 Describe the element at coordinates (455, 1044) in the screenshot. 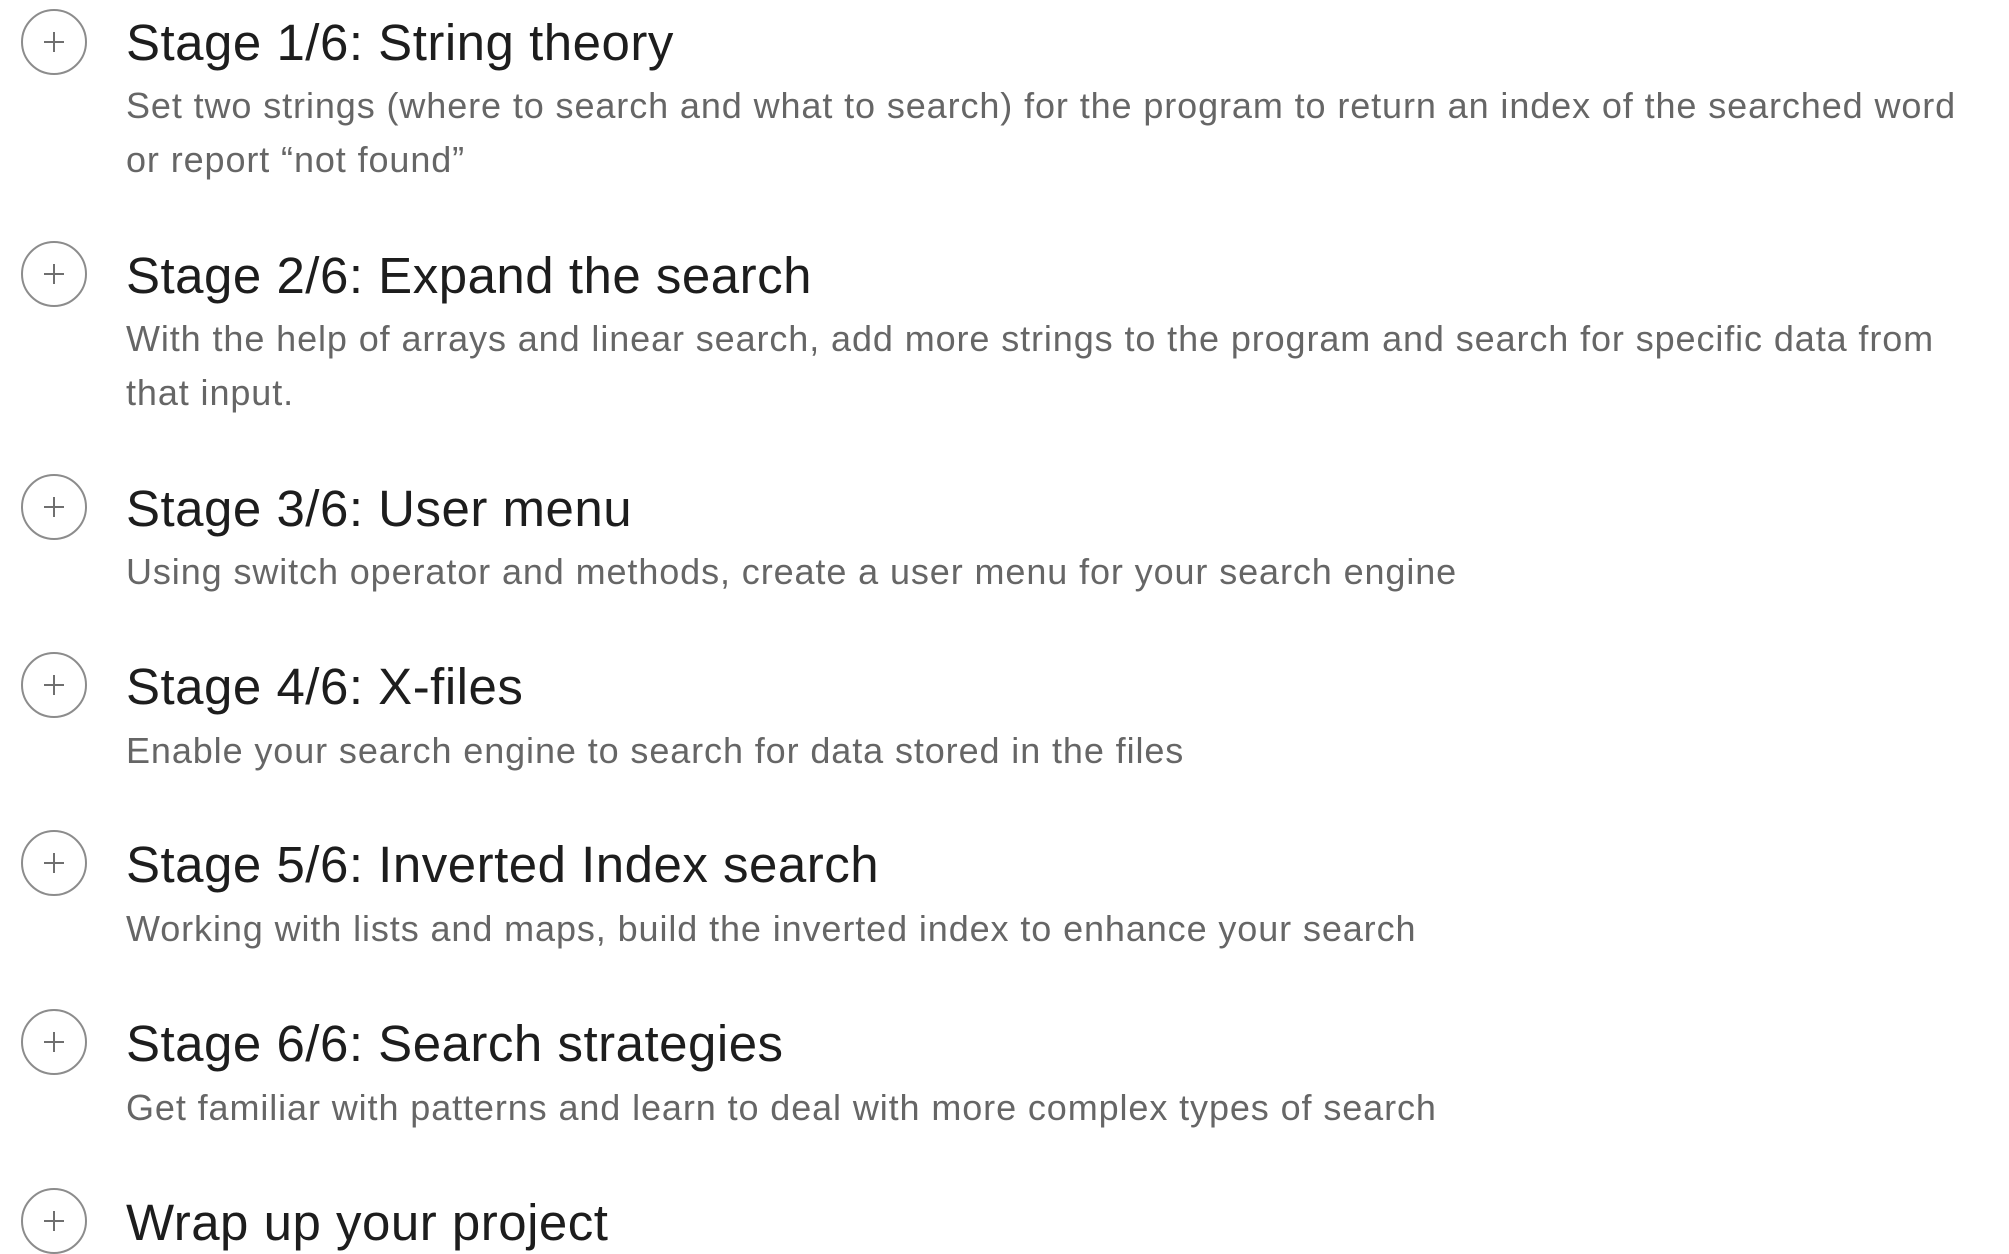

I see `stage-title: Stage 6/6: Search strategies` at that location.